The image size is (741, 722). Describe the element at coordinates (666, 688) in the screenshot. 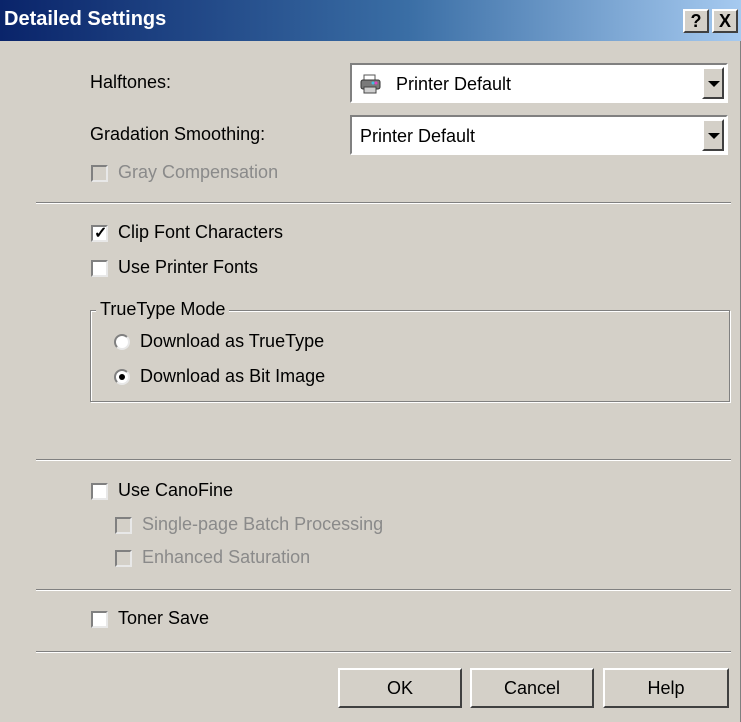

I see `help-button: Help` at that location.